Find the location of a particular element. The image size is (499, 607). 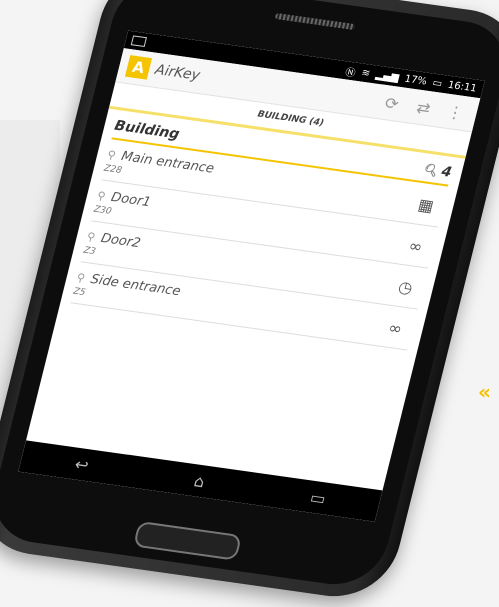

battery-icon: ▭ is located at coordinates (437, 83).